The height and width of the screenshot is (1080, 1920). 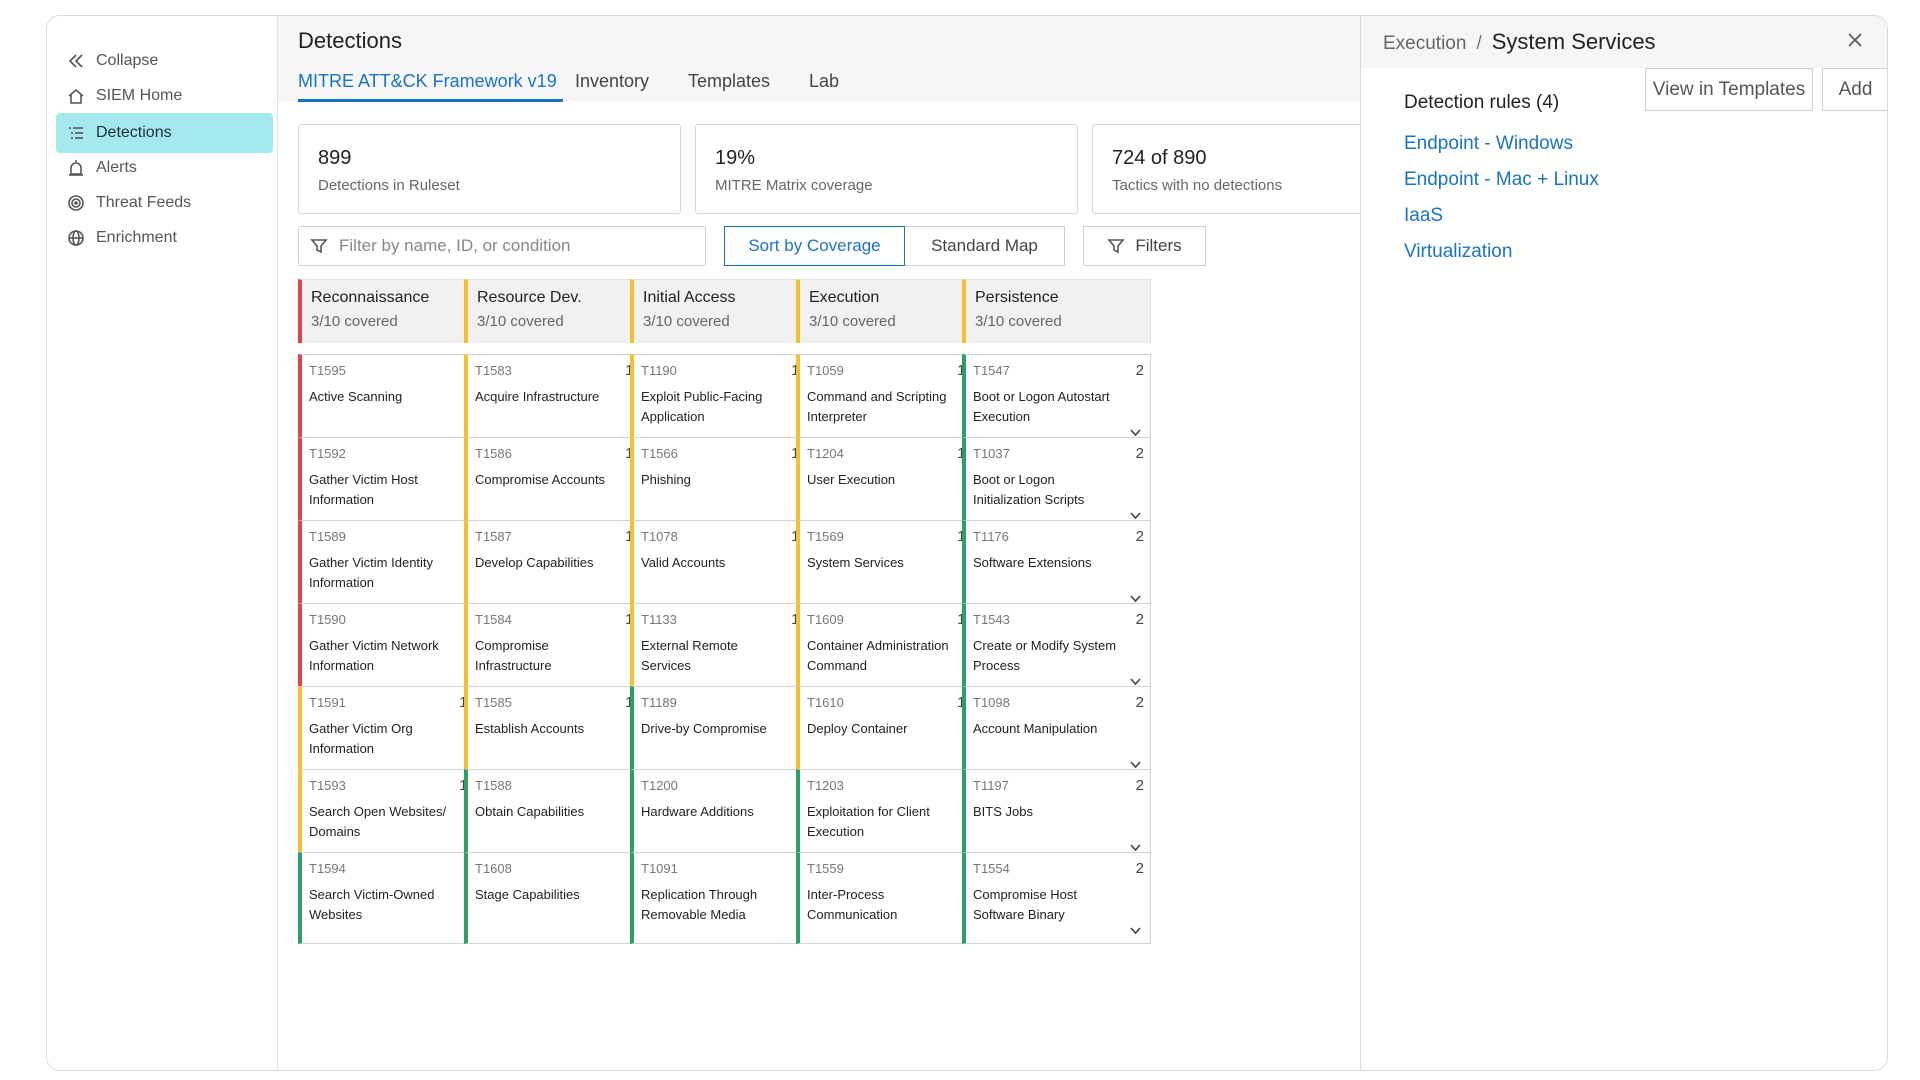 What do you see at coordinates (558, 311) in the screenshot?
I see `tactic-header: Resource Dev. 3/10 covered` at bounding box center [558, 311].